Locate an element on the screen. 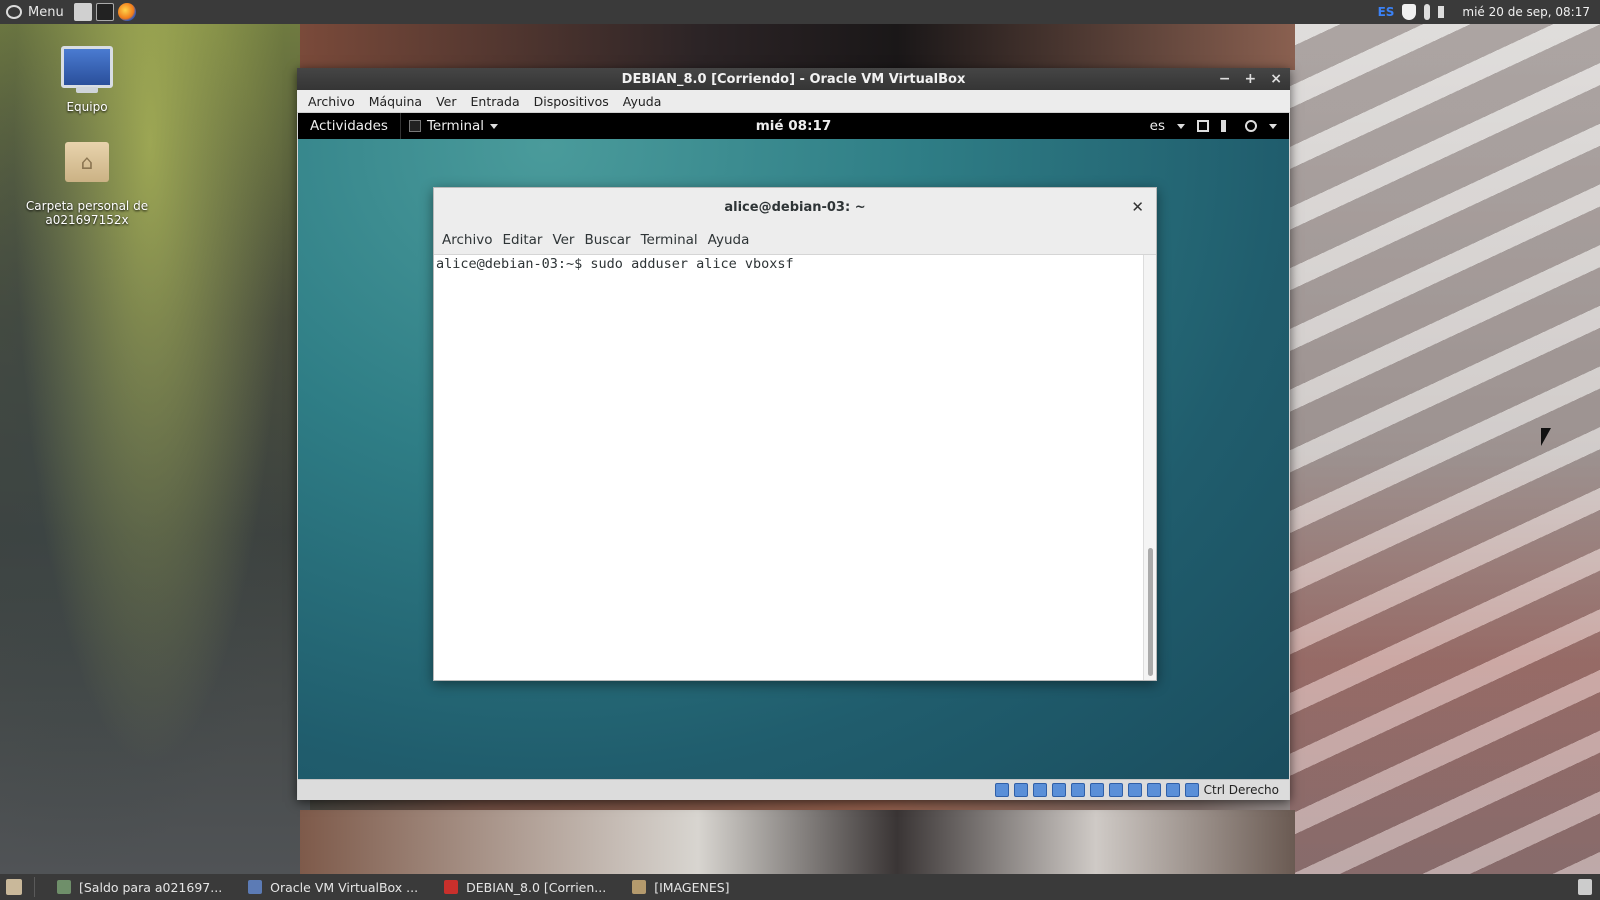 The image size is (1600, 900). network-icon is located at coordinates (1058, 790).